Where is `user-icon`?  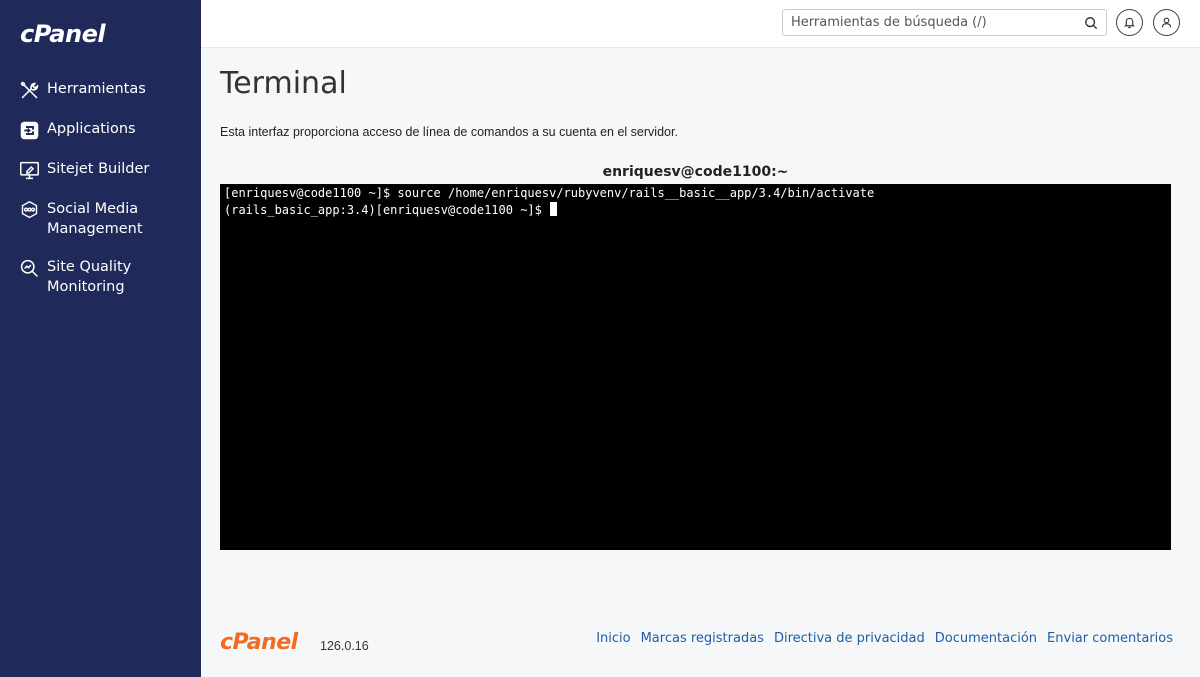 user-icon is located at coordinates (1166, 22).